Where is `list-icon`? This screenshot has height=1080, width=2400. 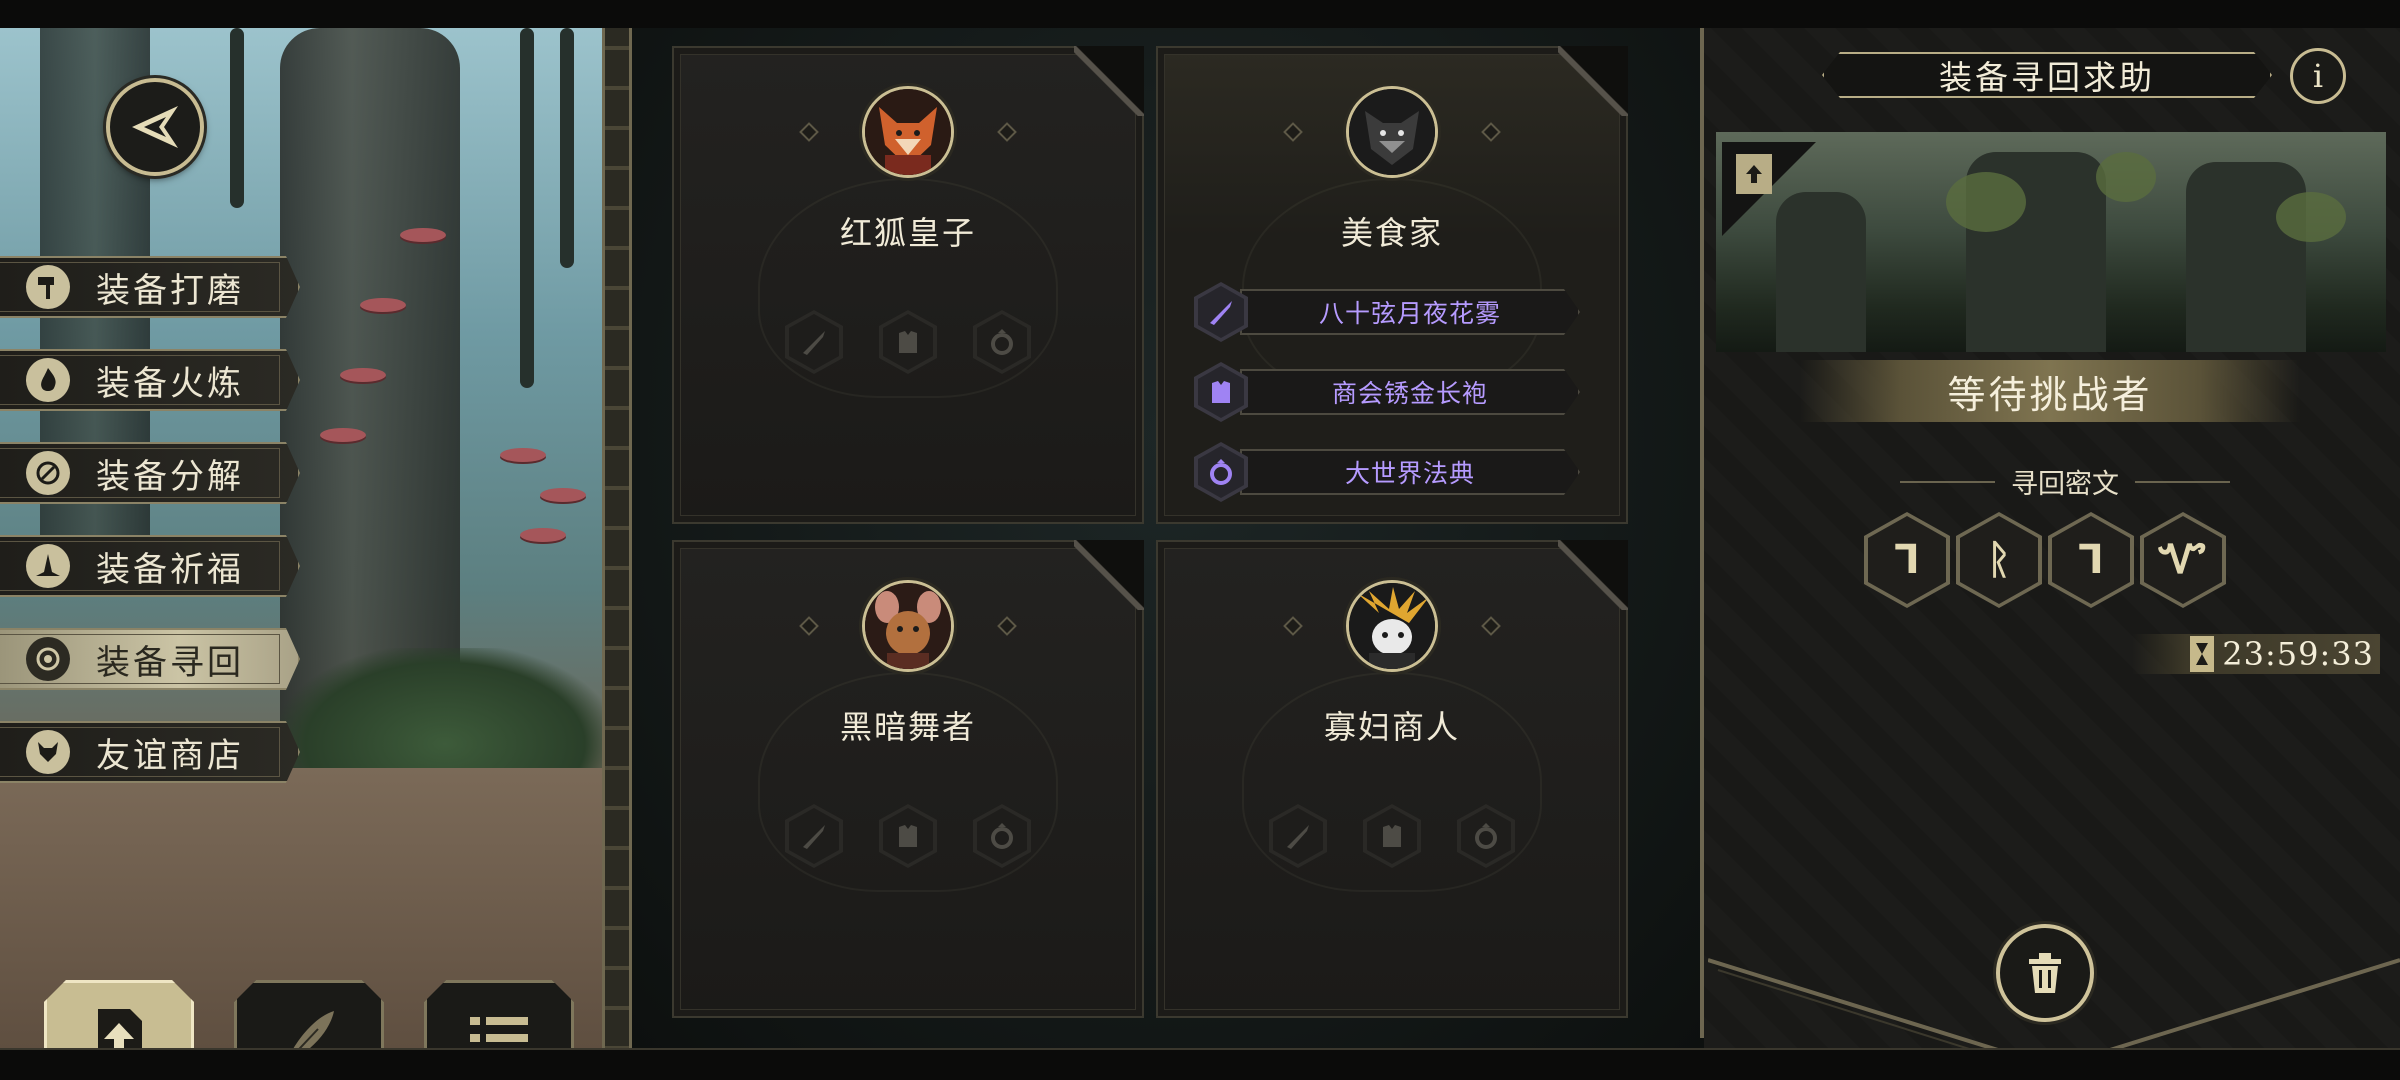 list-icon is located at coordinates (499, 1029).